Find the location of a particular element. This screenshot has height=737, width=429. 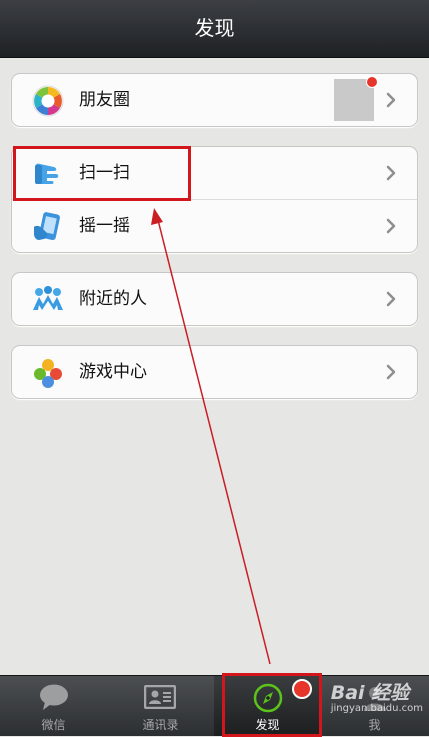

menu-item-moments: 朋友圈 is located at coordinates (214, 100).